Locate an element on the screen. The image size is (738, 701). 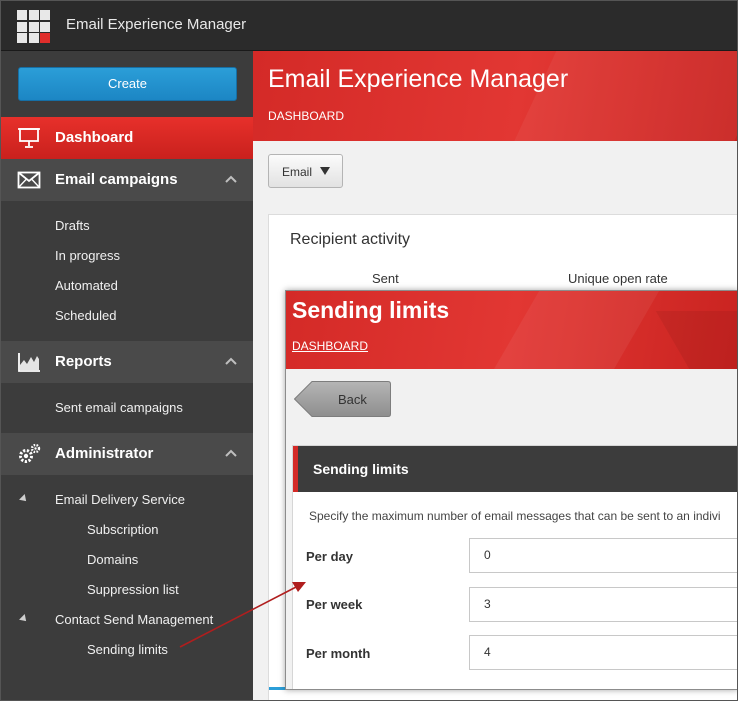
sending-limits-header: Sending limits DASHBOARD is located at coordinates (511, 330).